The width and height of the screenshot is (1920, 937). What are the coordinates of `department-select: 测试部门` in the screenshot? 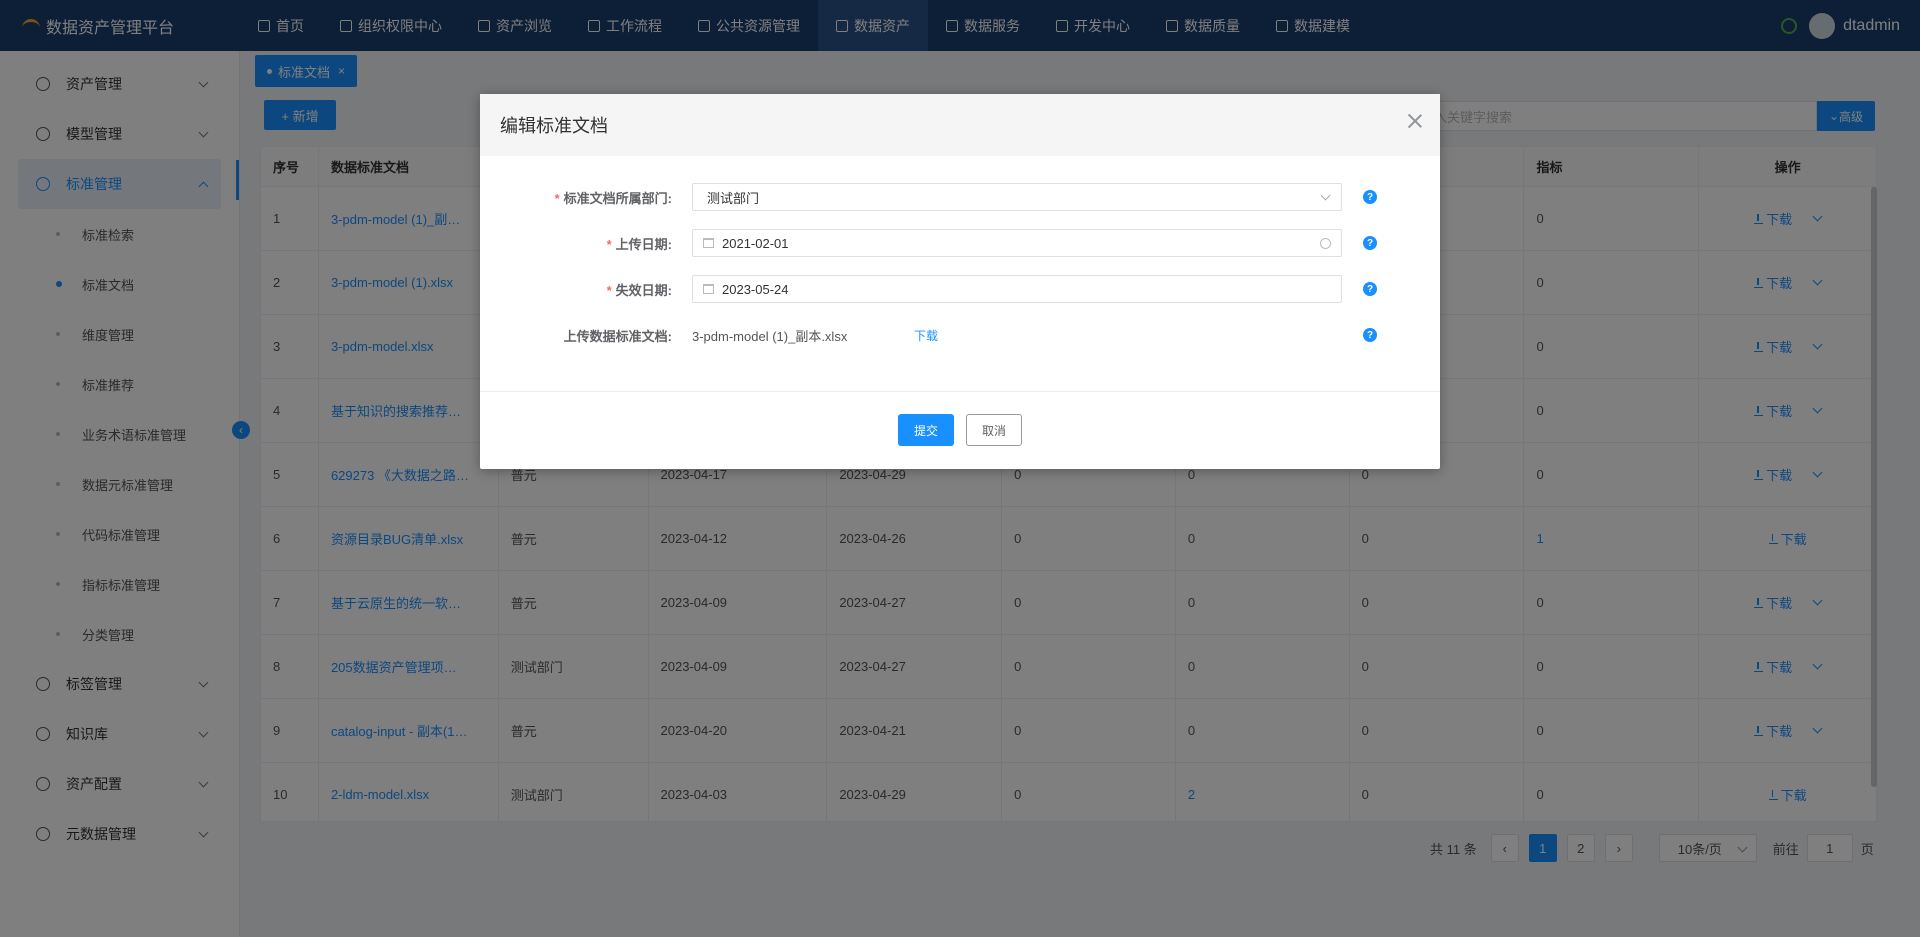 It's located at (1017, 197).